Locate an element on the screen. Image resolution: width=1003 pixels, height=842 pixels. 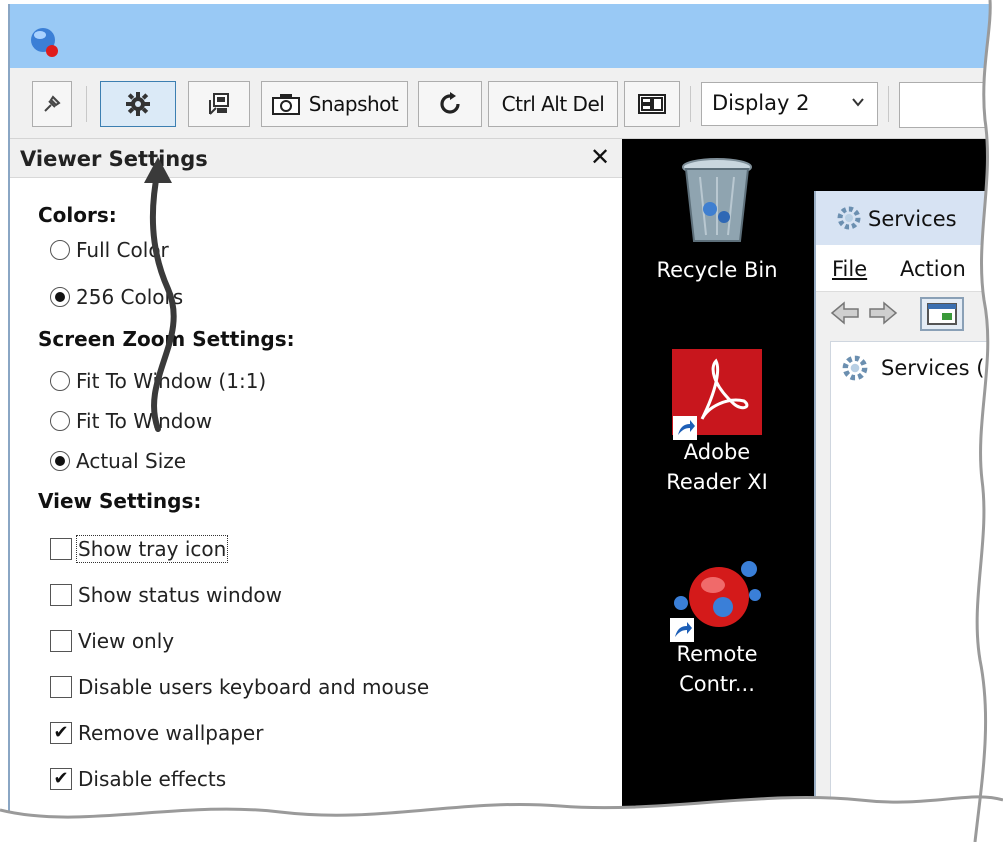
radio-actual-size: Actual Size is located at coordinates (118, 461).